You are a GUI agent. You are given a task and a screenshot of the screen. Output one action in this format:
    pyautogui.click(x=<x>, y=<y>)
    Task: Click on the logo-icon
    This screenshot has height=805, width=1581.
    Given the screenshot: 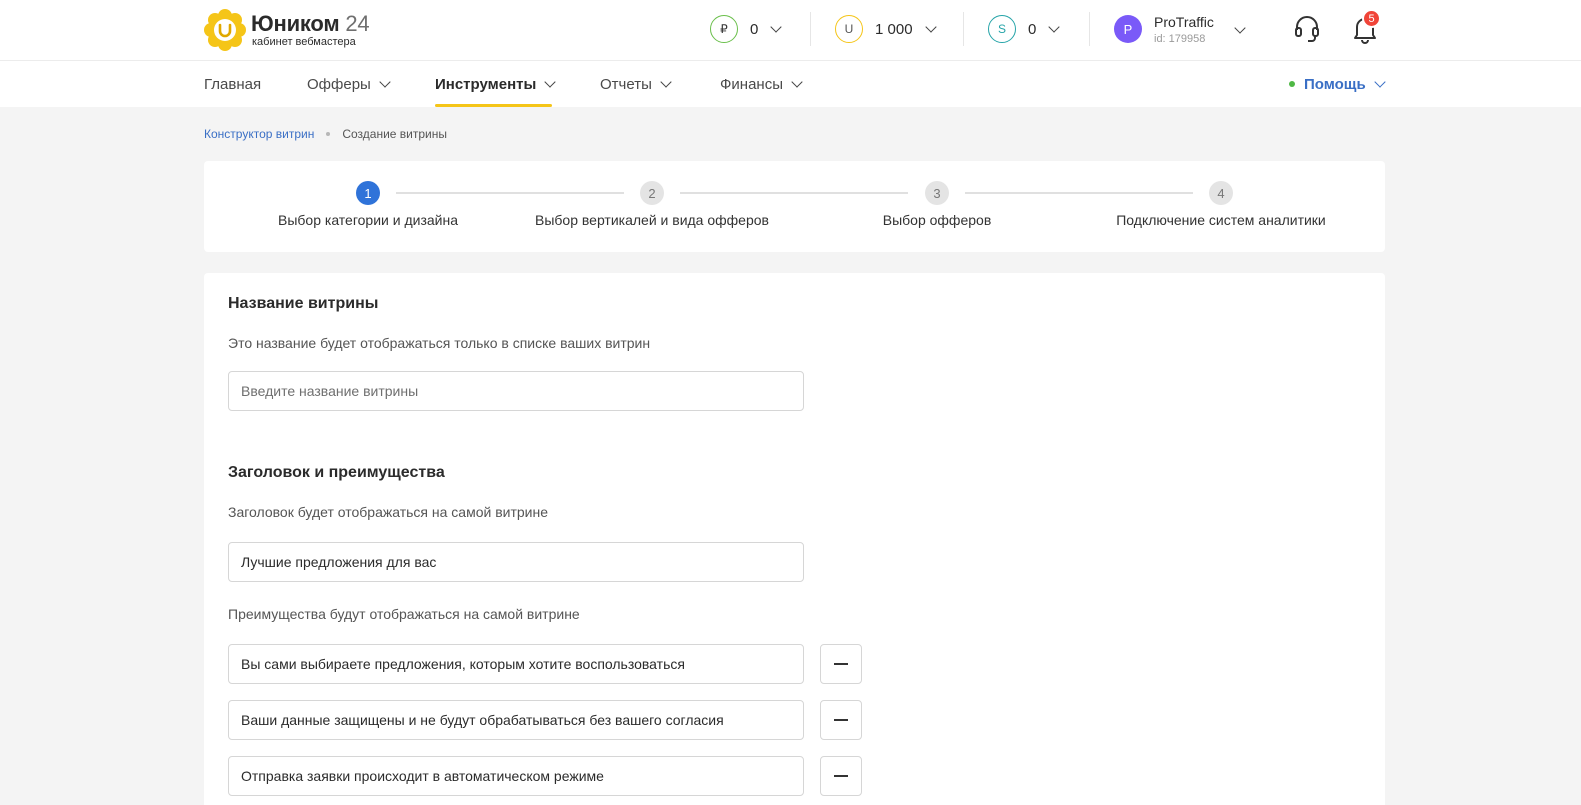 What is the action you would take?
    pyautogui.click(x=225, y=30)
    